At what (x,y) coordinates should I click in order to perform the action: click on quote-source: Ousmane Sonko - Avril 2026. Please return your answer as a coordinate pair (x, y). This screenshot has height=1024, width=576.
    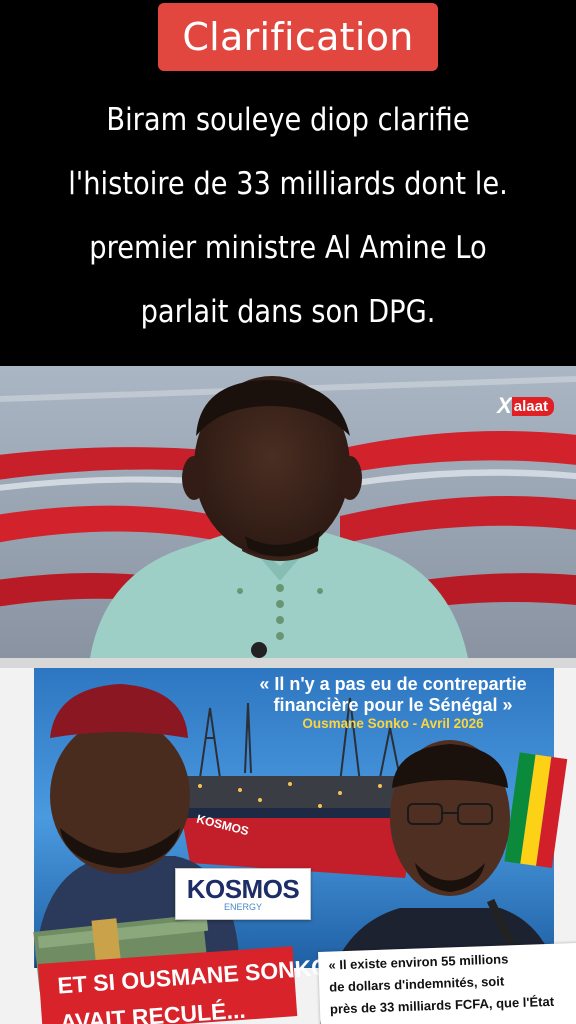
    Looking at the image, I should click on (393, 723).